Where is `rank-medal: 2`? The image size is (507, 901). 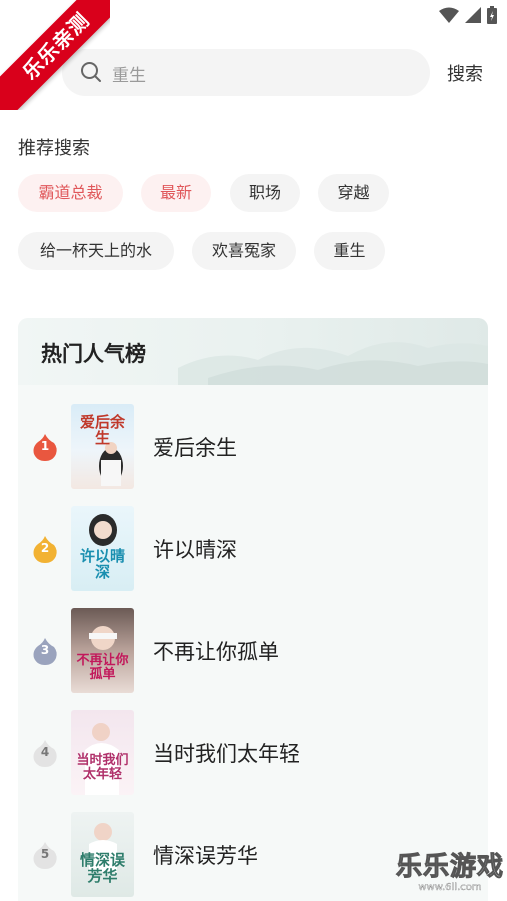
rank-medal: 2 is located at coordinates (45, 549).